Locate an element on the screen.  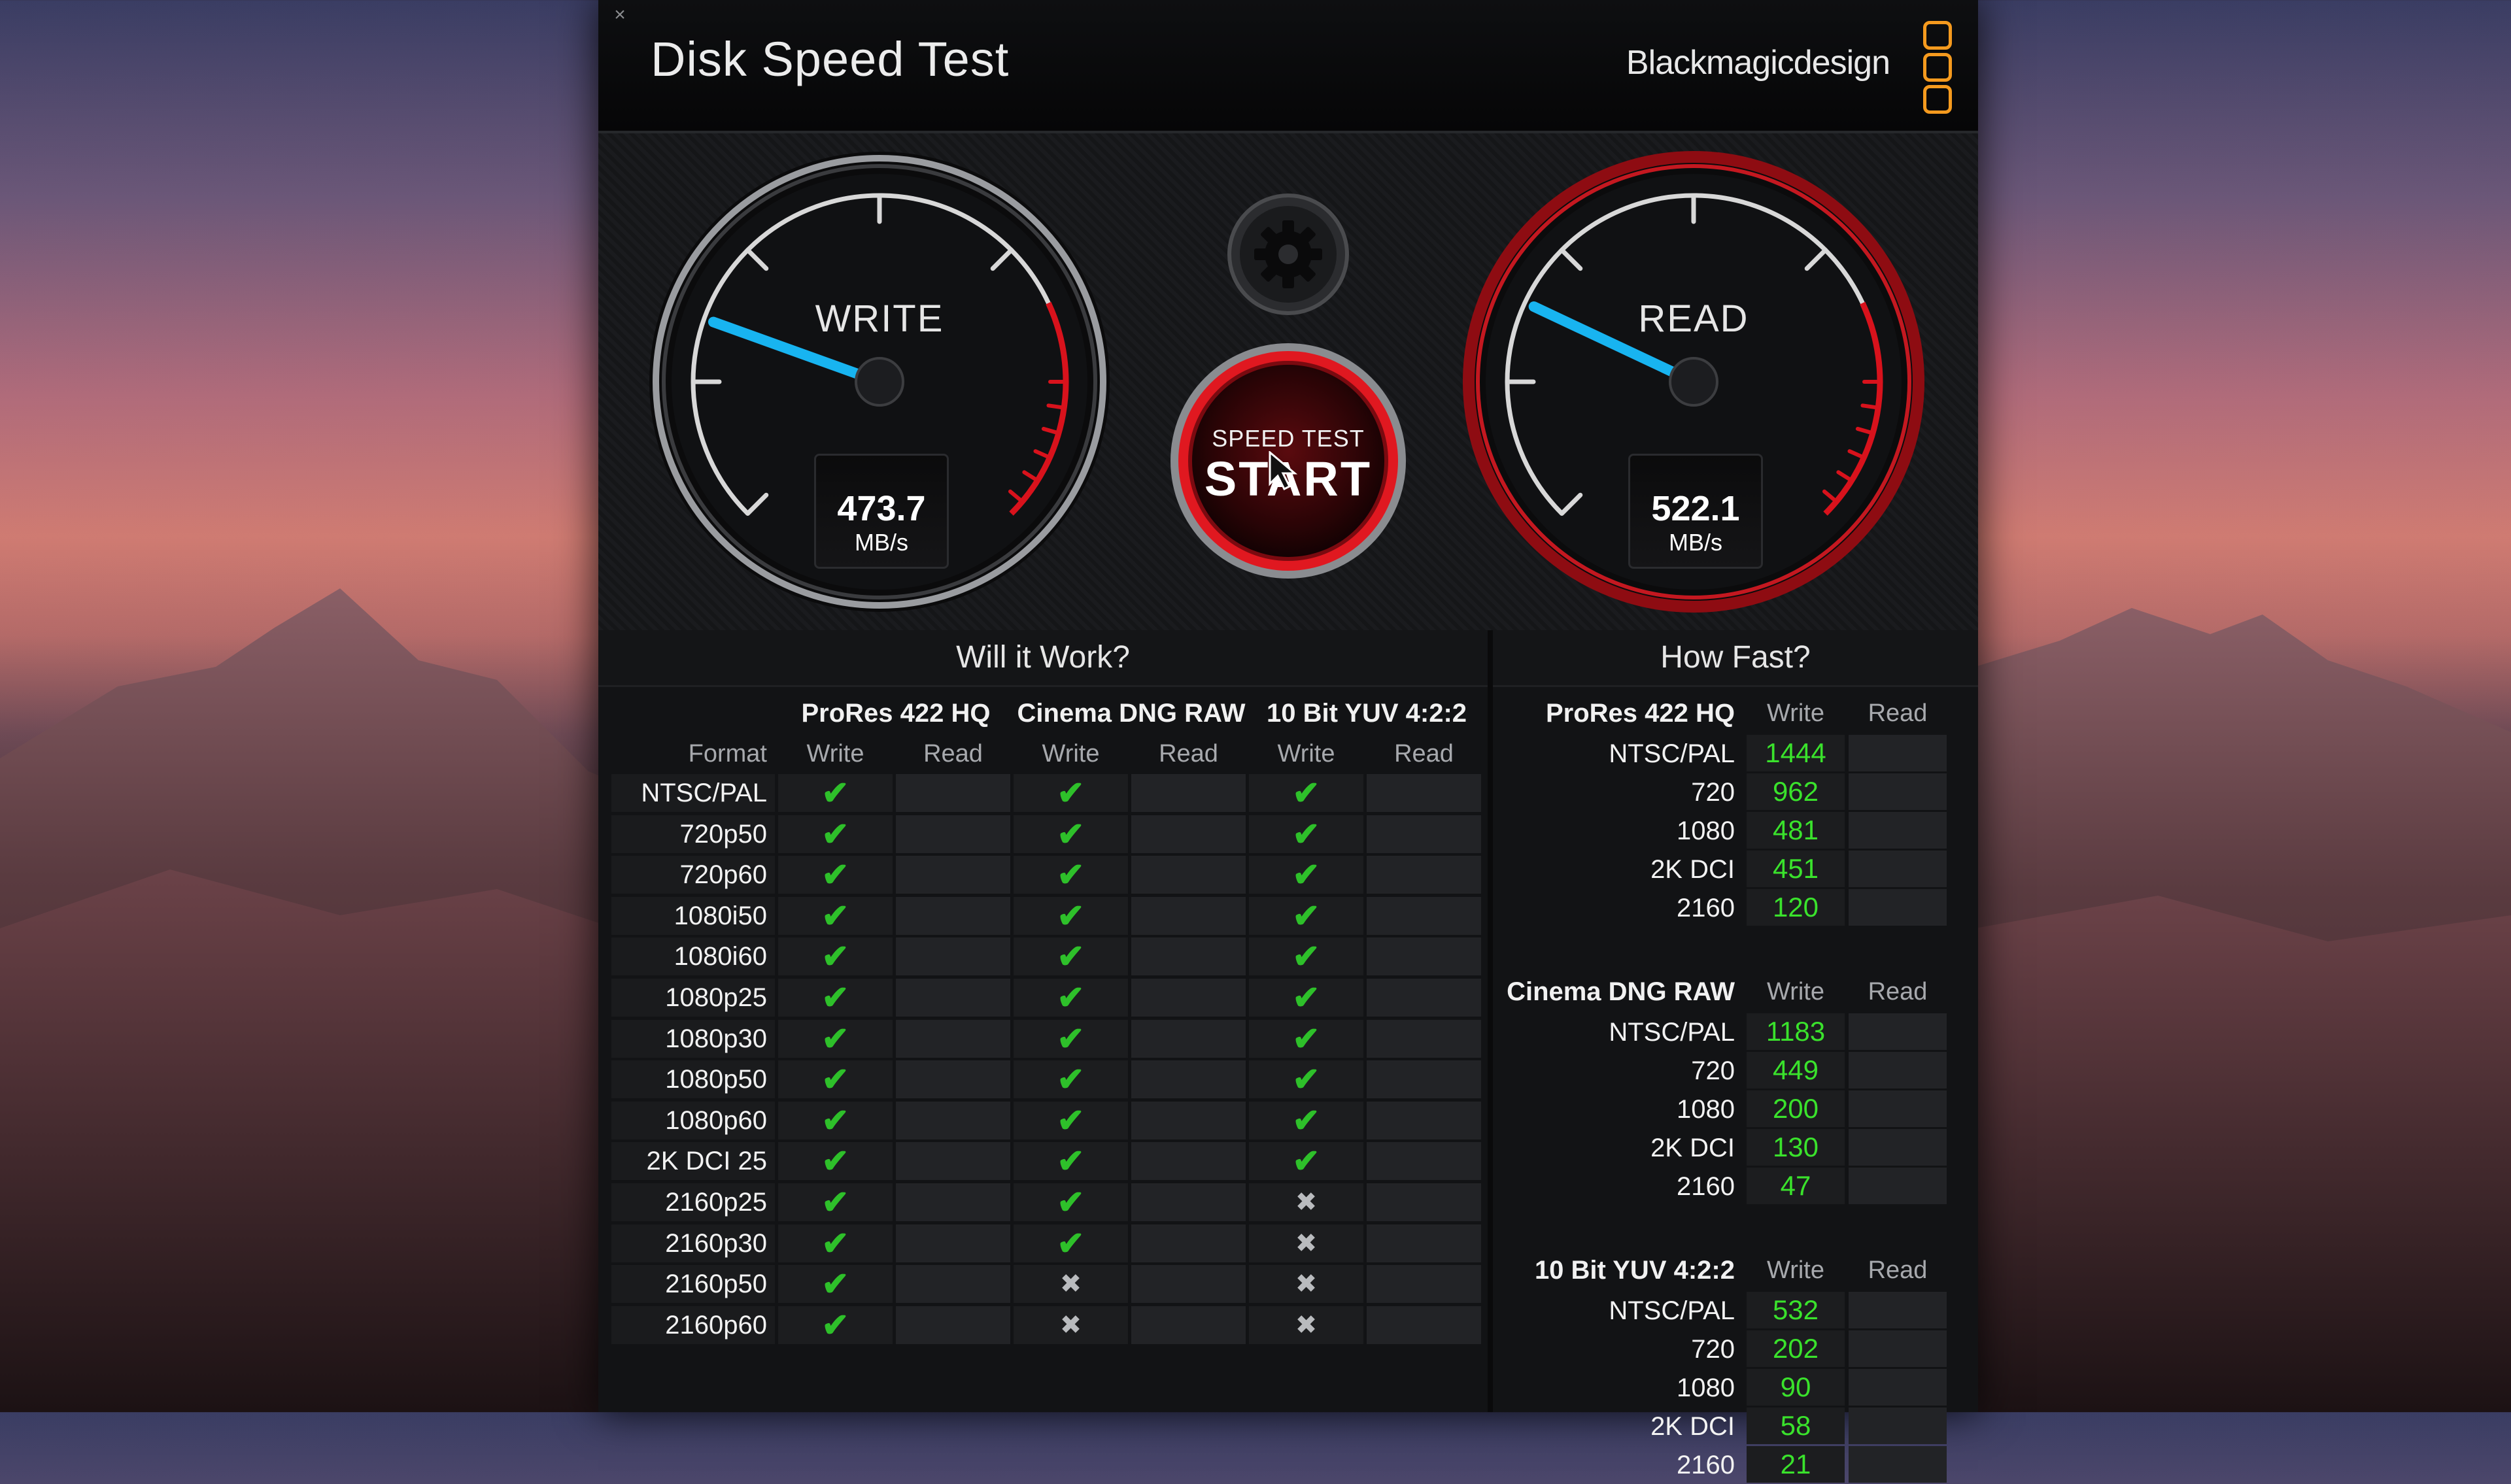
format-column-header: Format is located at coordinates (728, 753).